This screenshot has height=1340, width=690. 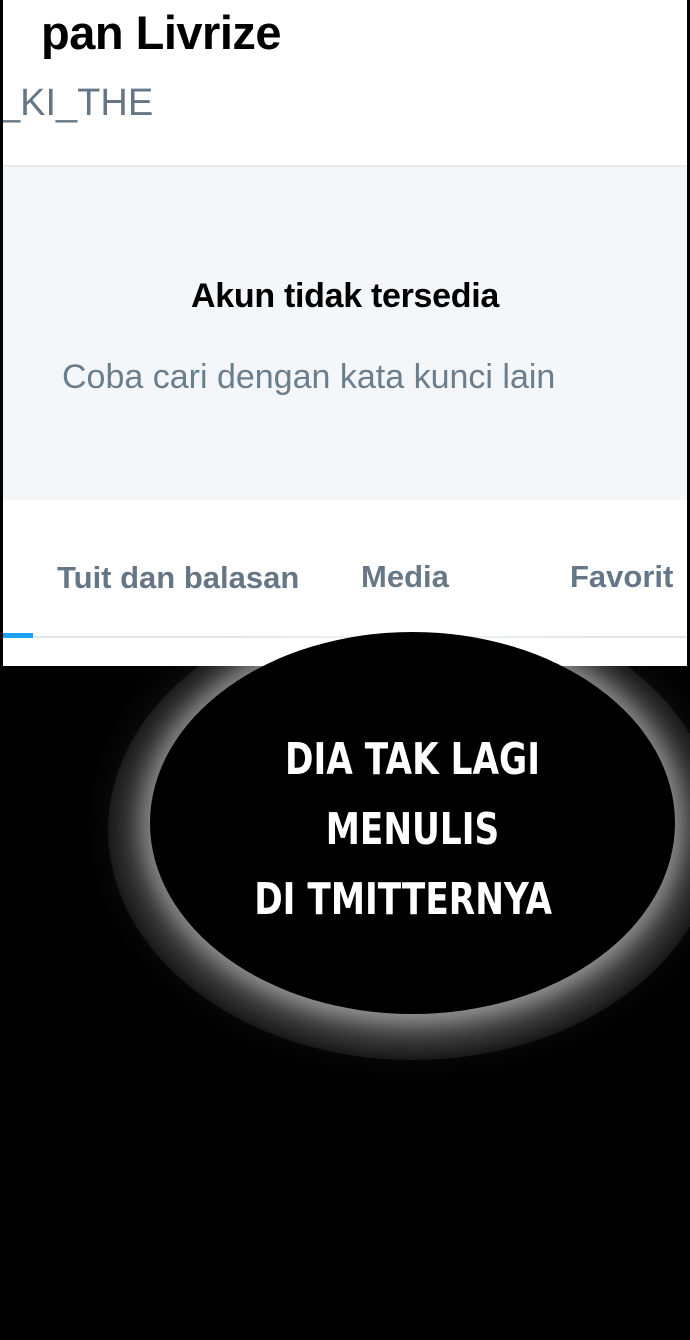 What do you see at coordinates (403, 899) in the screenshot?
I see `speech-line: DI TMITTERNYA` at bounding box center [403, 899].